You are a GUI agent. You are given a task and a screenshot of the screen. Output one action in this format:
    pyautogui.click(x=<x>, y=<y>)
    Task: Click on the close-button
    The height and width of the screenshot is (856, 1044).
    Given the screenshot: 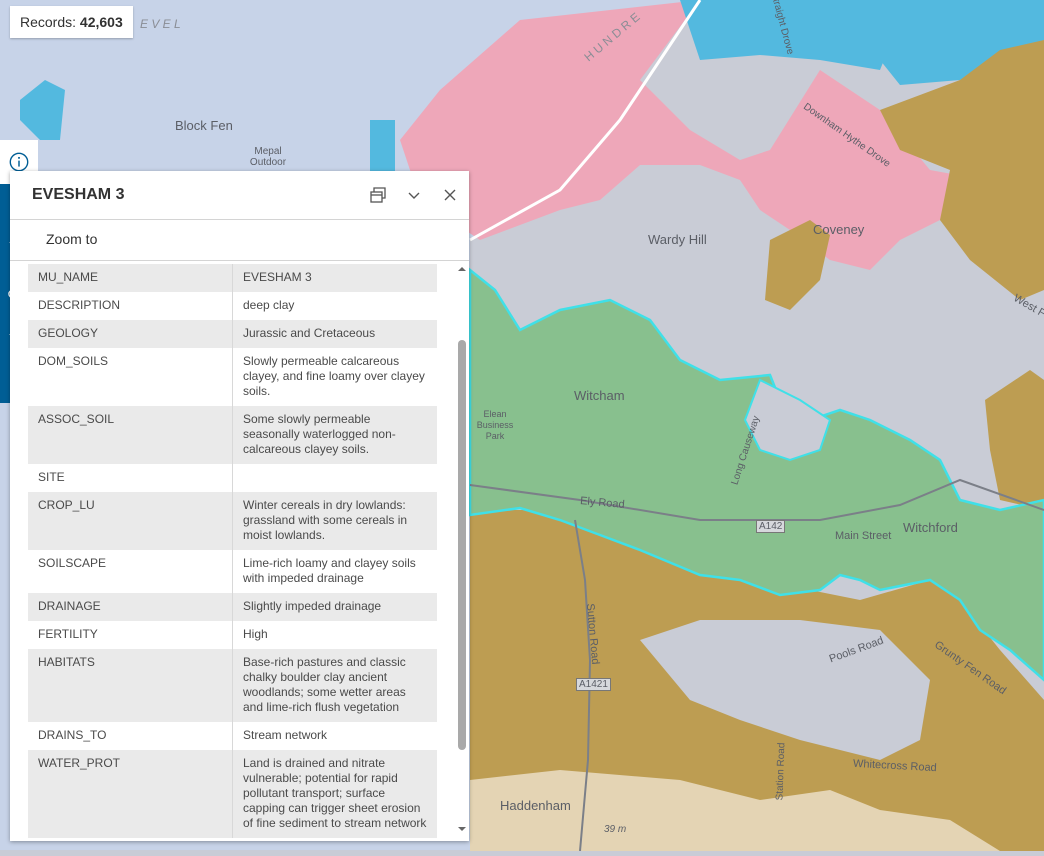 What is the action you would take?
    pyautogui.click(x=450, y=195)
    